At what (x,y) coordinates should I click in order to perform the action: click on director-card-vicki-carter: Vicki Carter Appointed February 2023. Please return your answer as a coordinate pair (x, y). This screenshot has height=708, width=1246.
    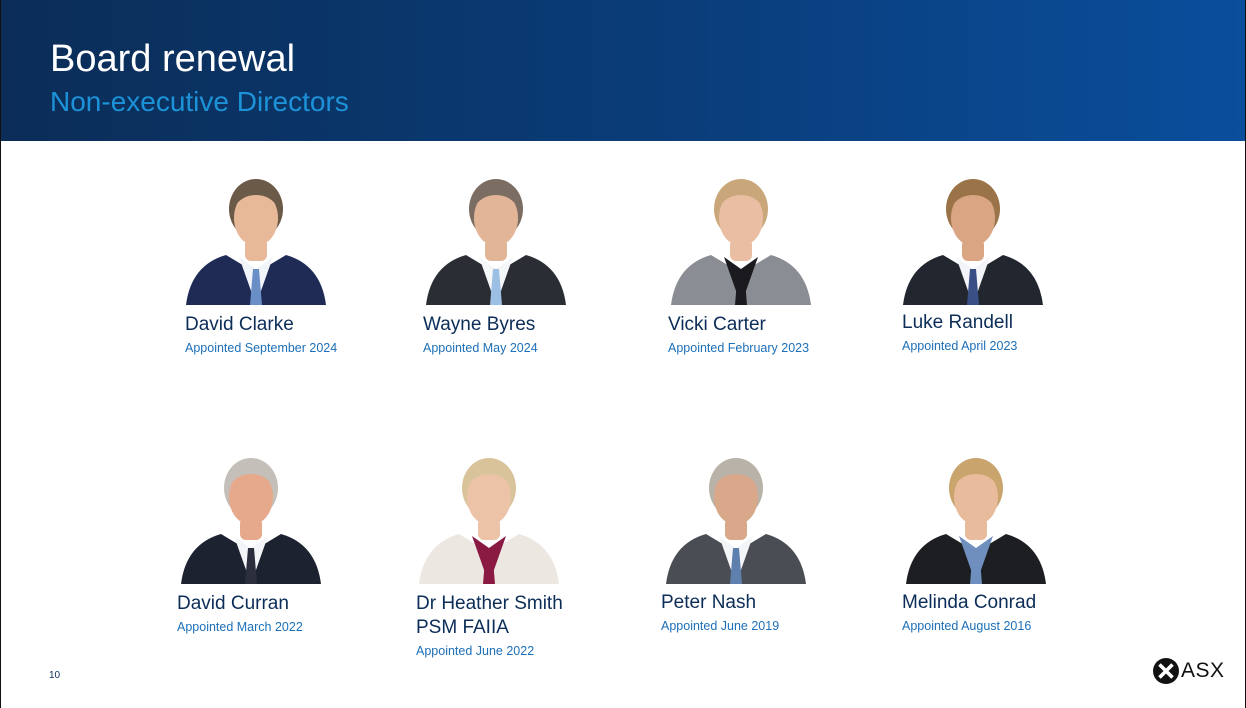
    Looking at the image, I should click on (741, 265).